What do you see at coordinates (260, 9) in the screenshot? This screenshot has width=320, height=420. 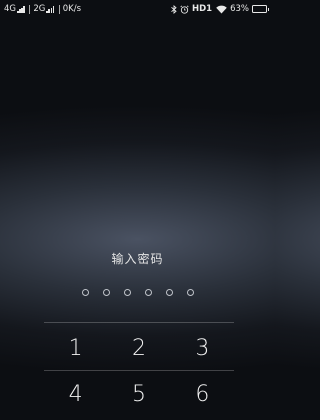 I see `battery-icon` at bounding box center [260, 9].